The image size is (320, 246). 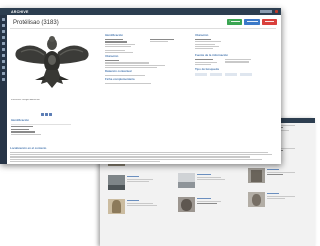 I want to click on context-panel: Localización en el contexto, so click(x=143, y=154).